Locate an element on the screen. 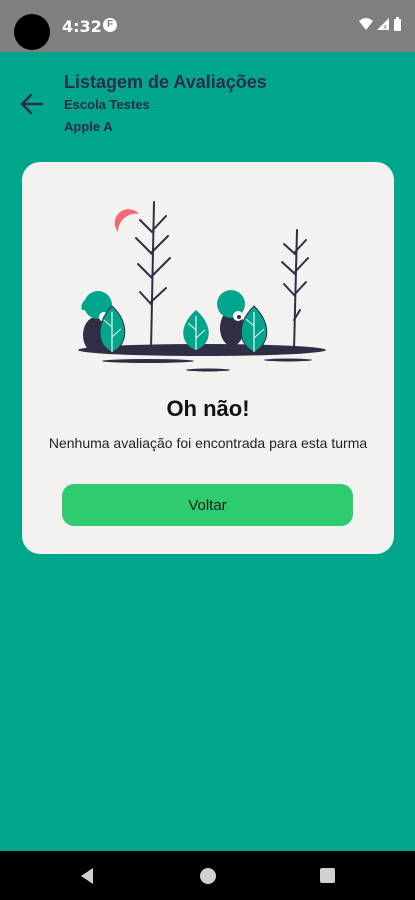  back-button is located at coordinates (32, 104).